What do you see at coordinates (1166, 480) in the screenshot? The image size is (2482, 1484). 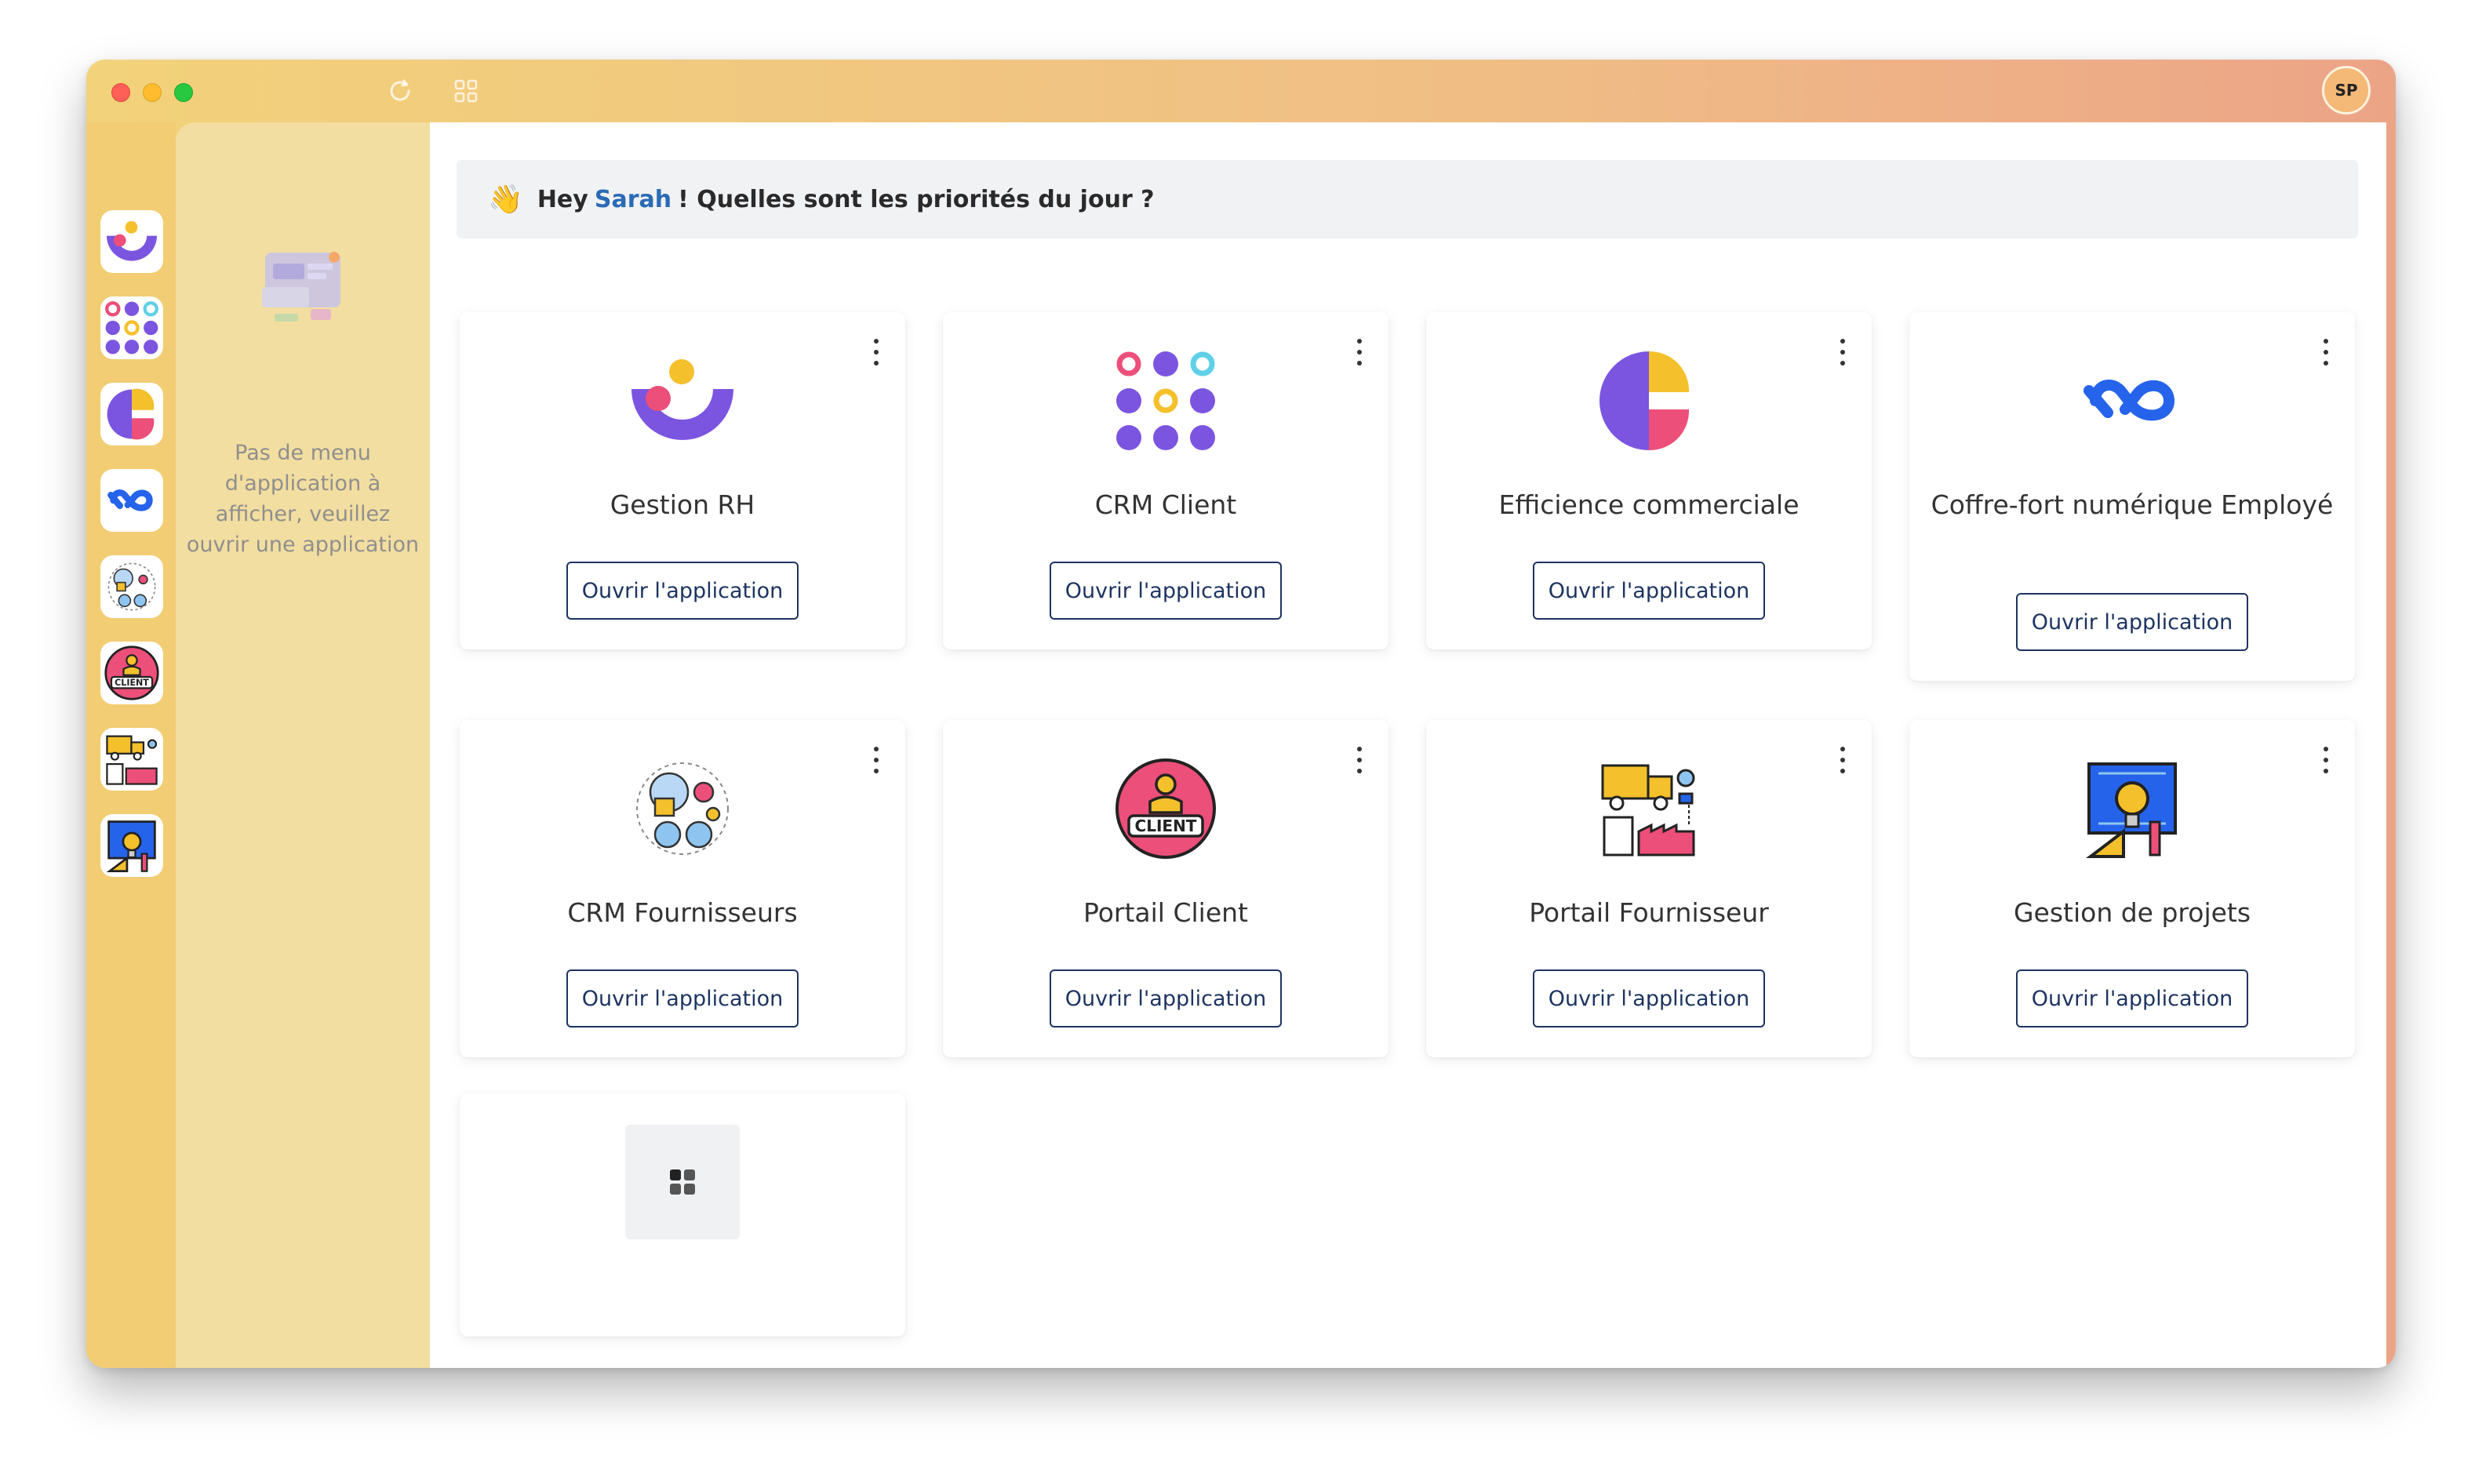 I see `app-card-crm-client: CRM Client Ouvrir l'application` at bounding box center [1166, 480].